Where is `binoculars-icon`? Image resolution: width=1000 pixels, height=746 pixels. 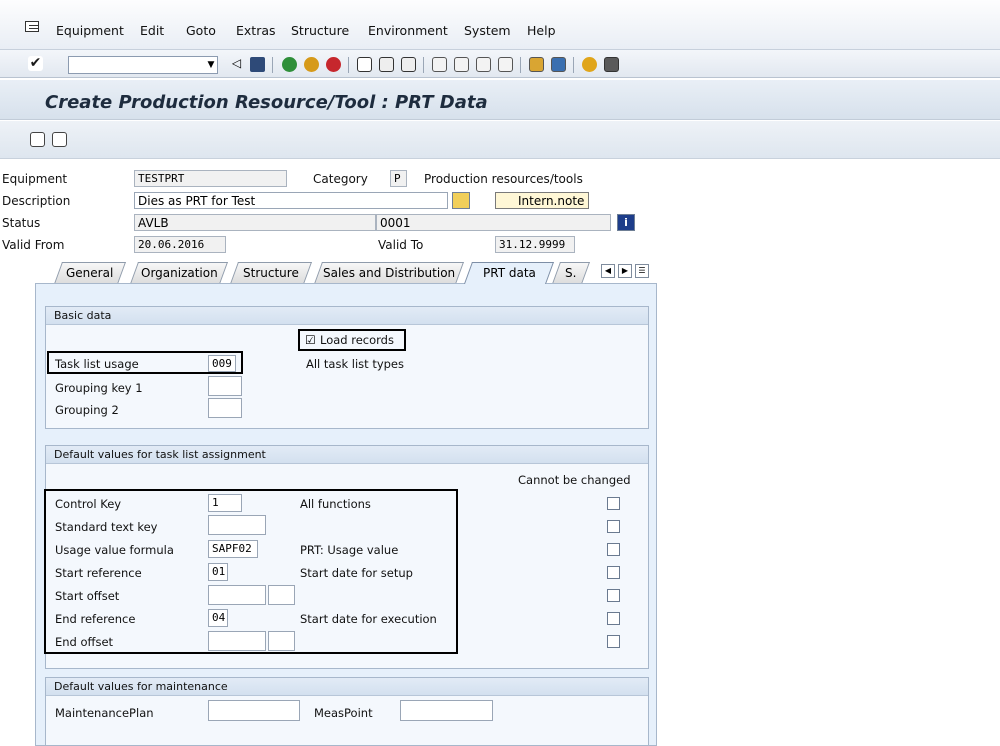
binoculars-icon is located at coordinates (59, 139).